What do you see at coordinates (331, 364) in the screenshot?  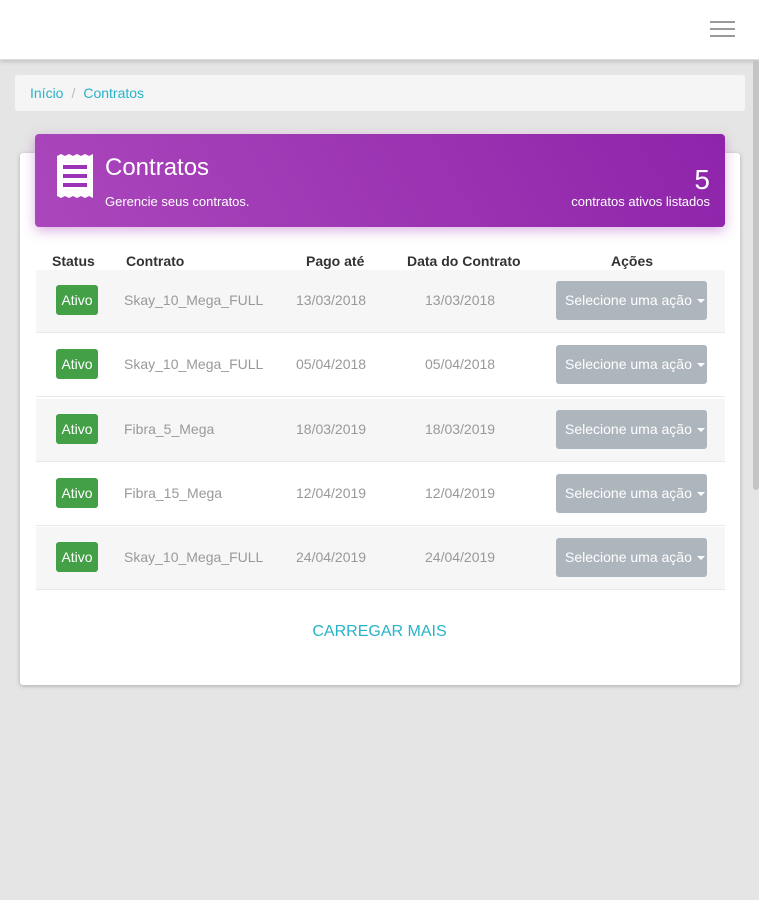 I see `paid-until: 05/04/2018` at bounding box center [331, 364].